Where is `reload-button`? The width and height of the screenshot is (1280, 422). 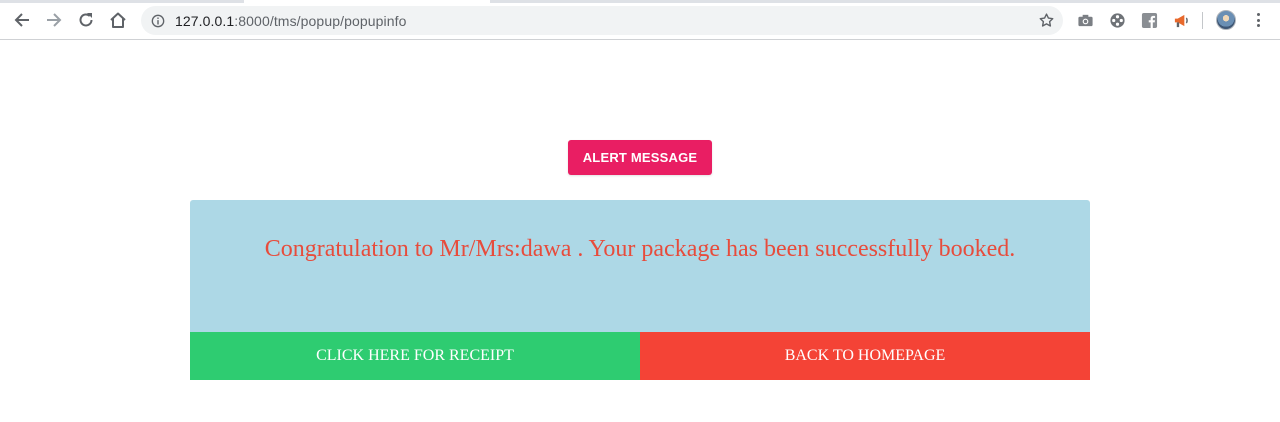 reload-button is located at coordinates (86, 20).